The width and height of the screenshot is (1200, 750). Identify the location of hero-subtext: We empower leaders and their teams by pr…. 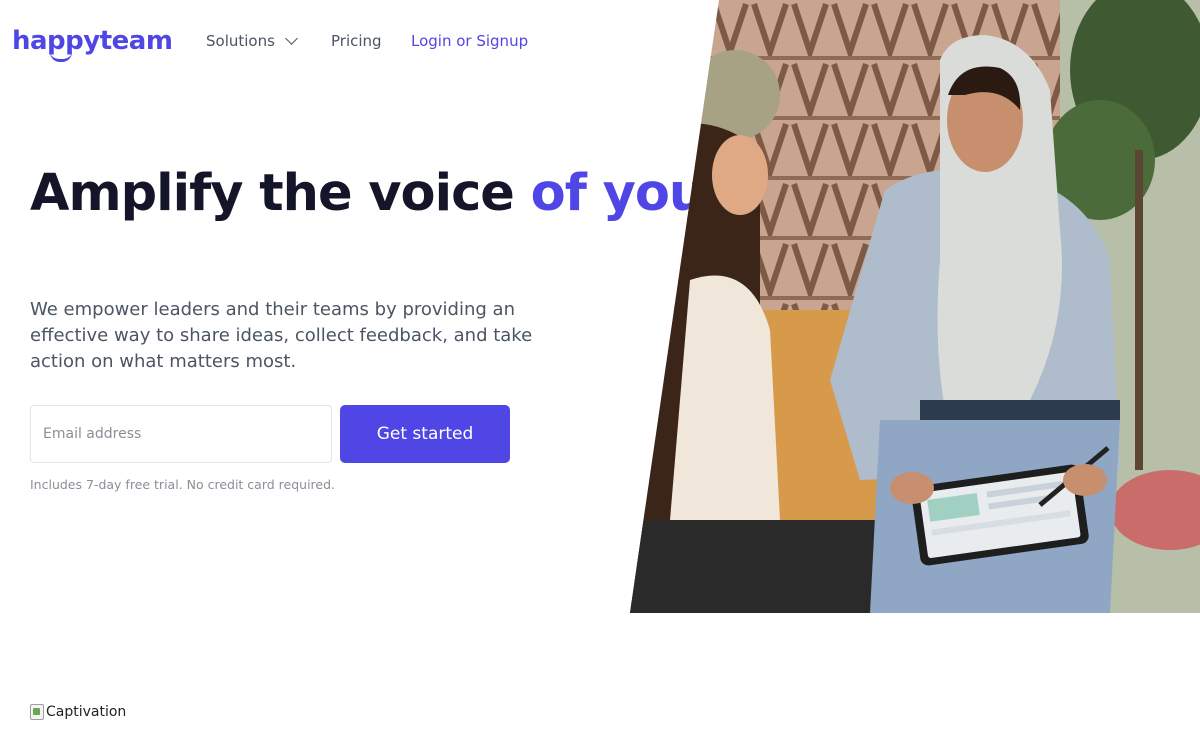
(281, 335).